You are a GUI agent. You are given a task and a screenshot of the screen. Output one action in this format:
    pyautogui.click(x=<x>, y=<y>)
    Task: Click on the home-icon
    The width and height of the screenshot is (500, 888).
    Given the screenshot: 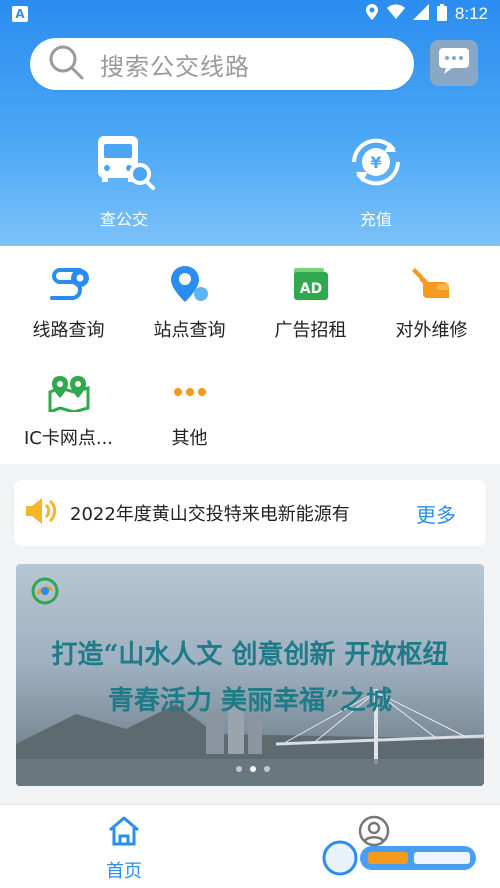 What is the action you would take?
    pyautogui.click(x=124, y=833)
    